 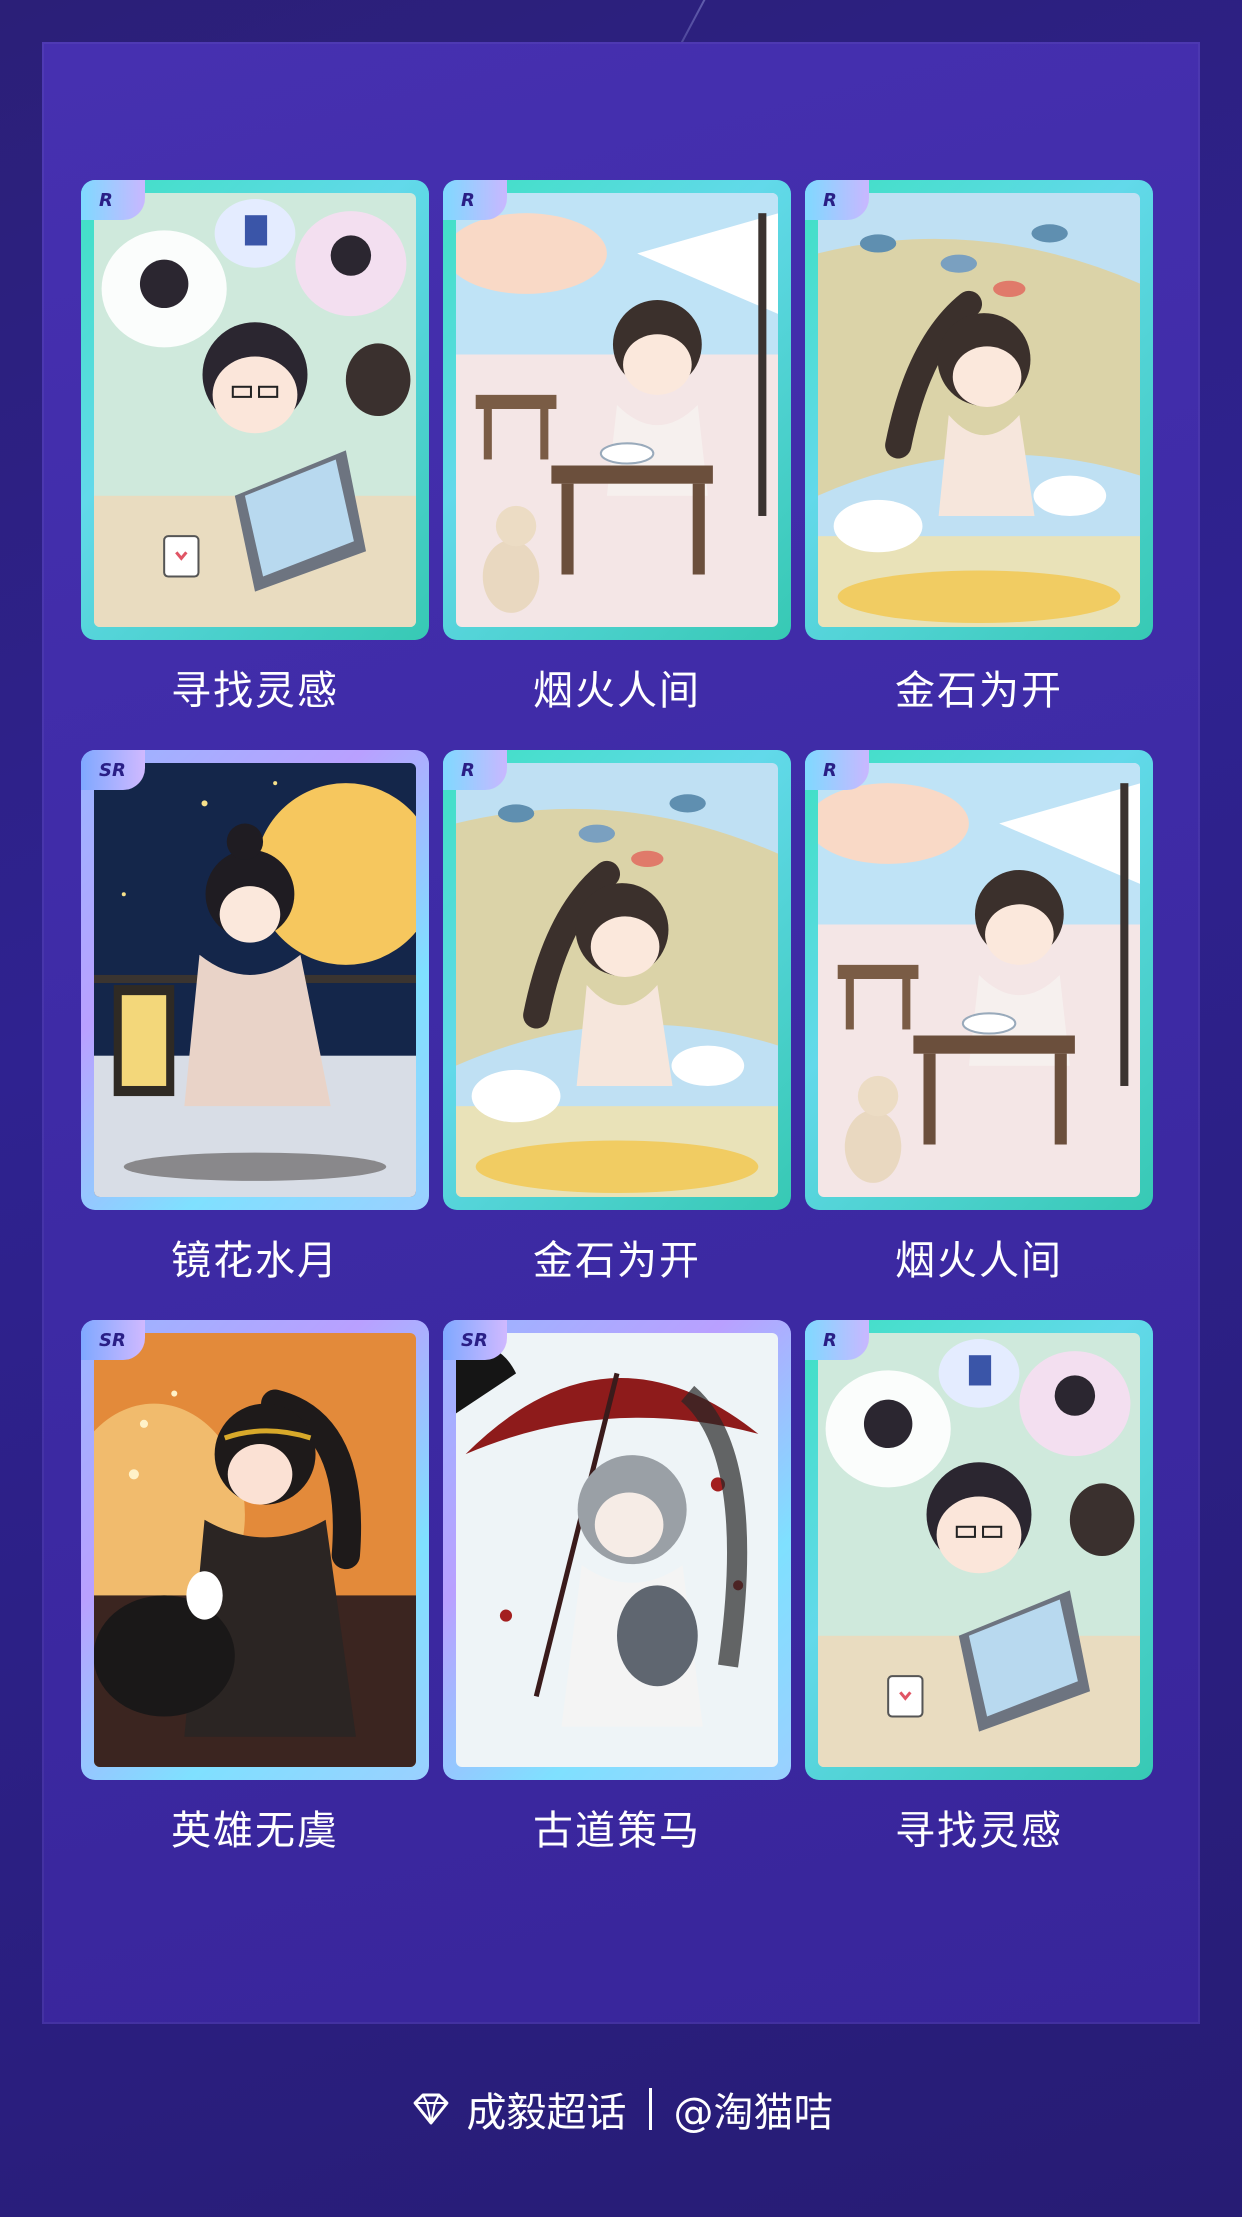 What do you see at coordinates (255, 1261) in the screenshot?
I see `card-title: 镜花水月` at bounding box center [255, 1261].